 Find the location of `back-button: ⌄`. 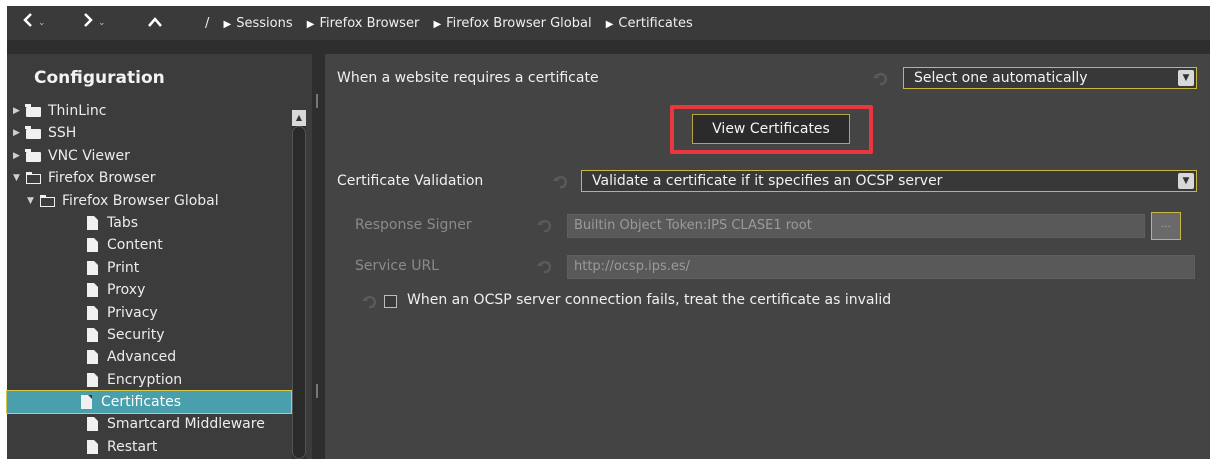

back-button: ⌄ is located at coordinates (34, 23).